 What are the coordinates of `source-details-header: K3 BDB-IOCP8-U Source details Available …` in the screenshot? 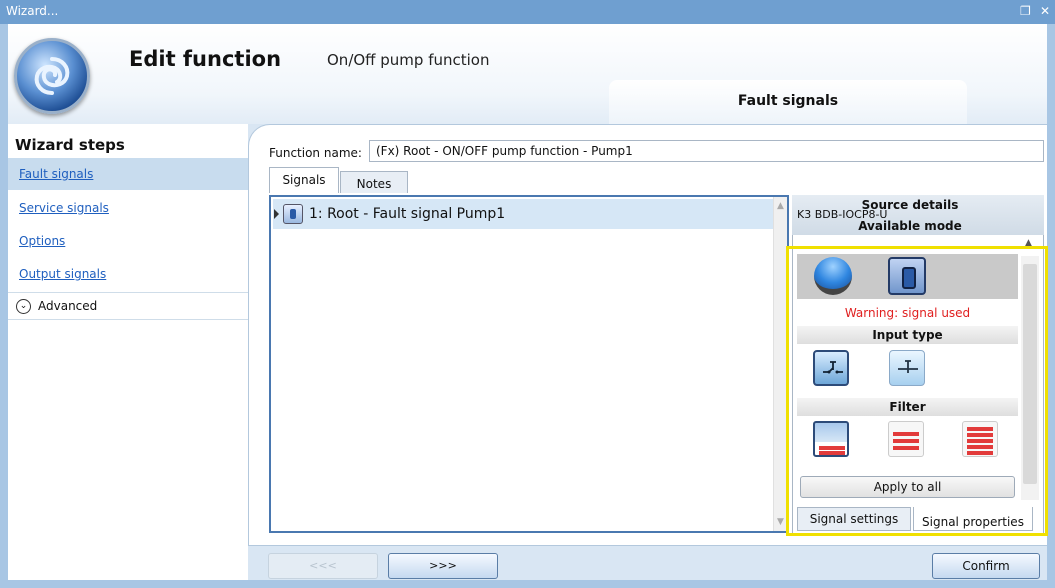 It's located at (918, 215).